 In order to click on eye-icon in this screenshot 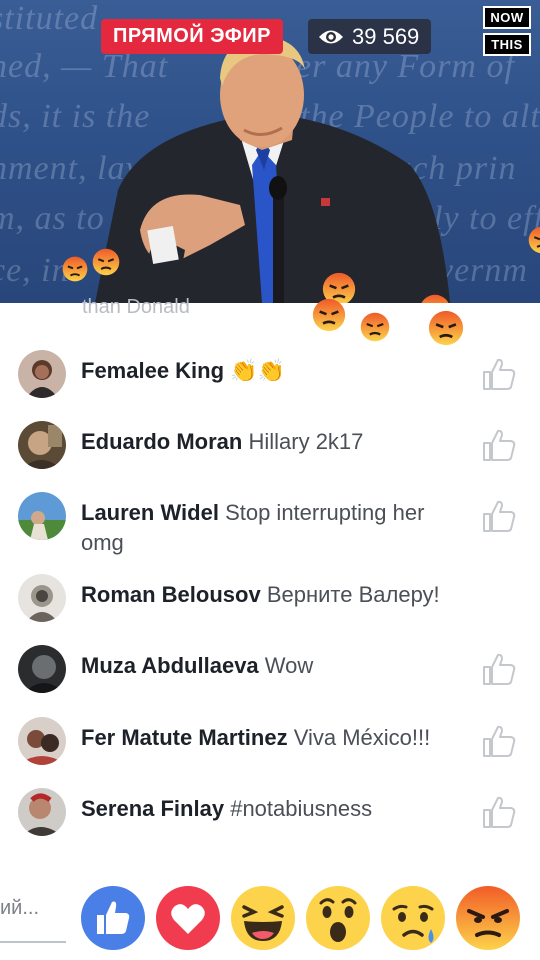, I will do `click(331, 36)`.